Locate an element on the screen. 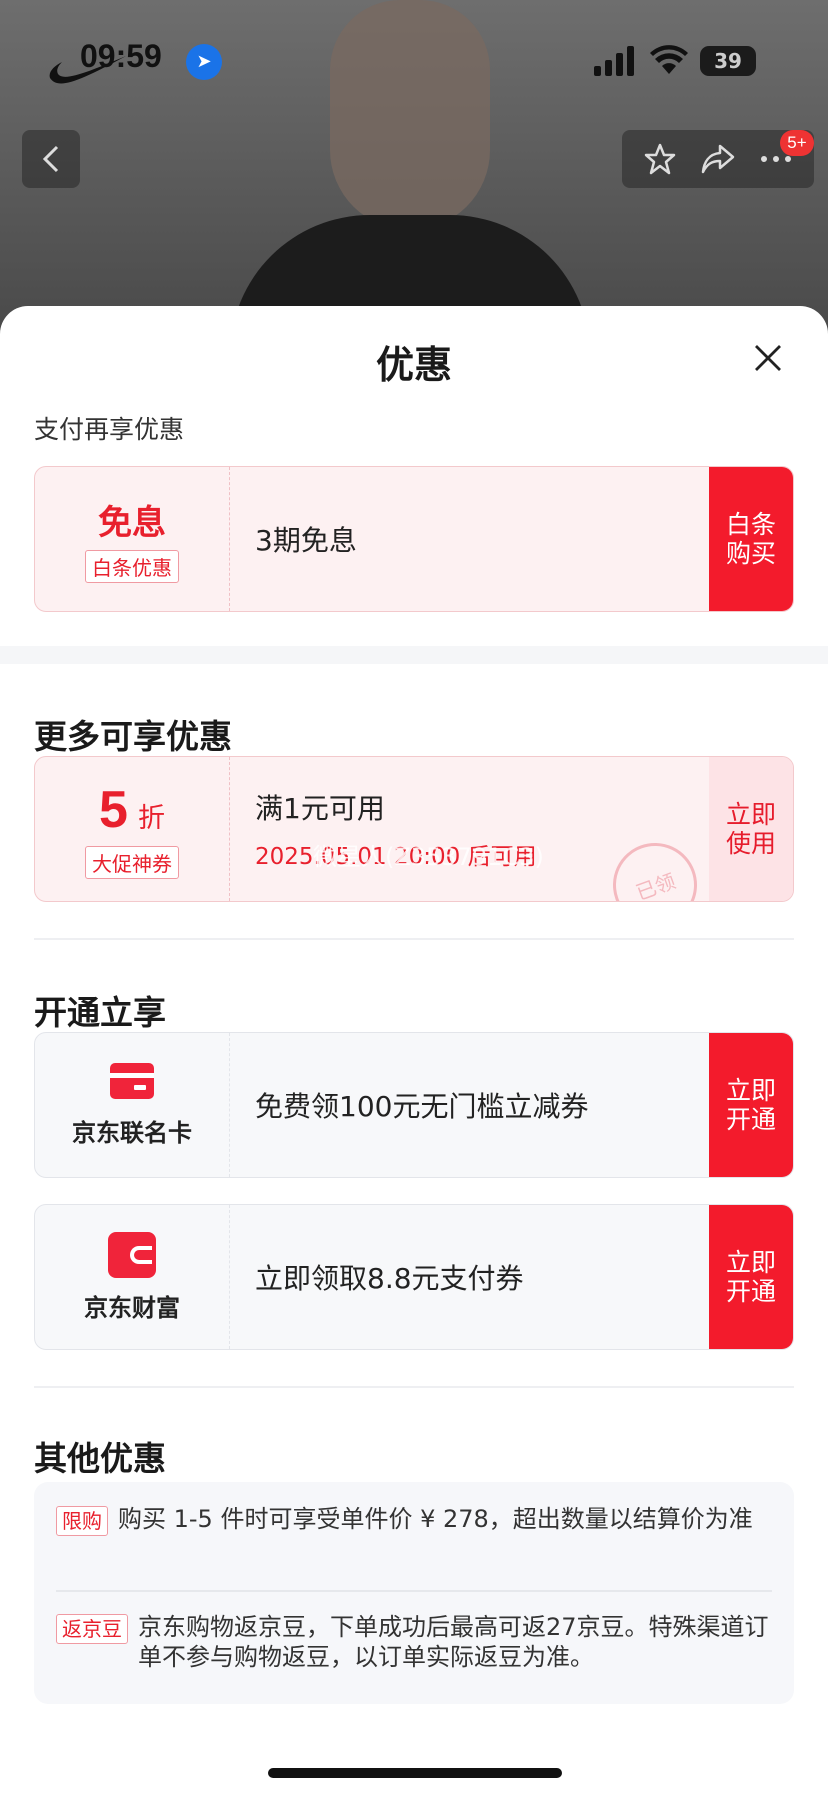  watermark-text: 微星人(Z353791C3) is located at coordinates (428, 857).